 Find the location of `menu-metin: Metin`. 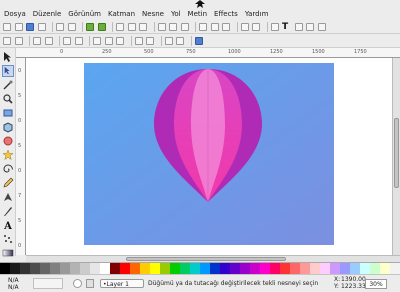

menu-metin: Metin is located at coordinates (197, 14).